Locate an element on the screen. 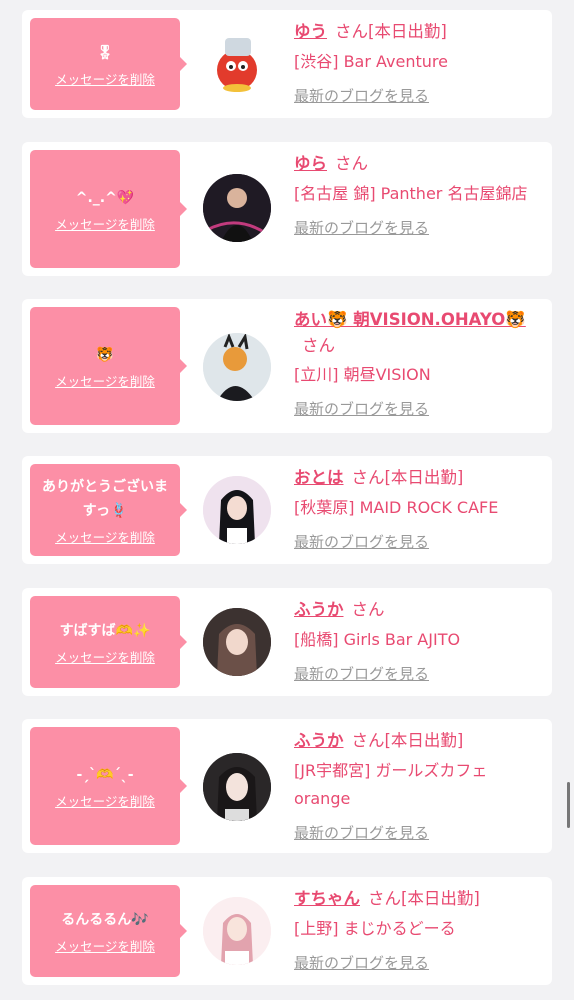 The height and width of the screenshot is (1000, 574). message-text: ^._.^💖 is located at coordinates (105, 197).